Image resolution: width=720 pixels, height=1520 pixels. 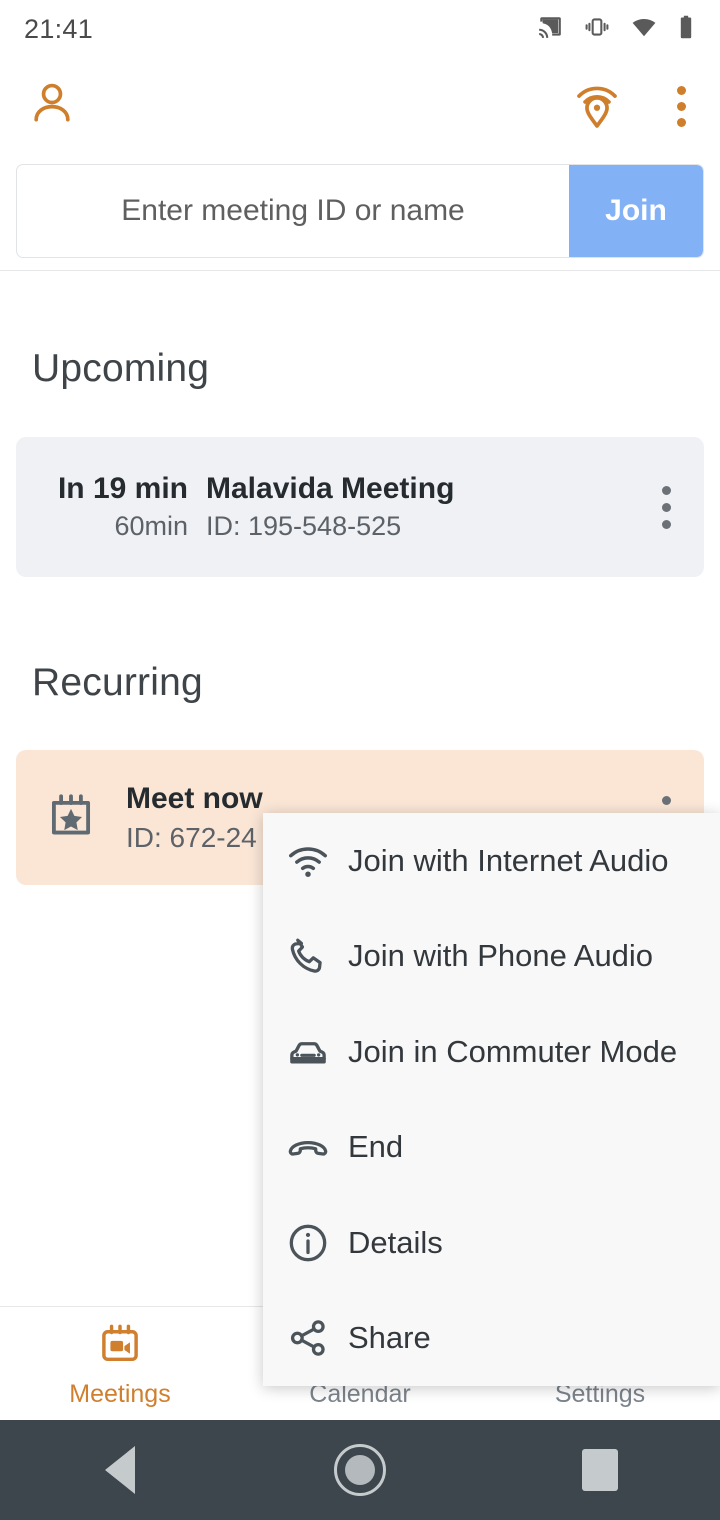 What do you see at coordinates (491, 1339) in the screenshot?
I see `menu-item-share: Share` at bounding box center [491, 1339].